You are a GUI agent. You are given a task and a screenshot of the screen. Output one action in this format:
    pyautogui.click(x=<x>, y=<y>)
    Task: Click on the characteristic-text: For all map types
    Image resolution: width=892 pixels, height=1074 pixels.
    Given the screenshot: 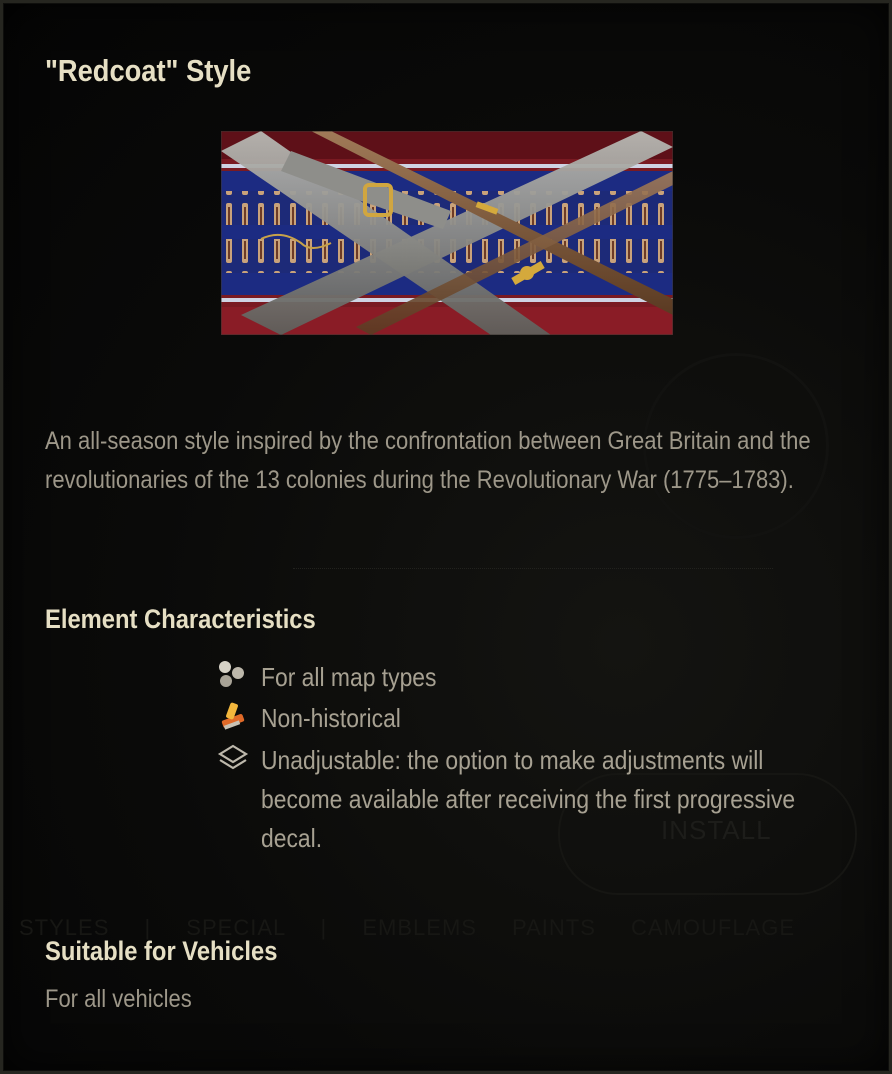 What is the action you would take?
    pyautogui.click(x=349, y=677)
    